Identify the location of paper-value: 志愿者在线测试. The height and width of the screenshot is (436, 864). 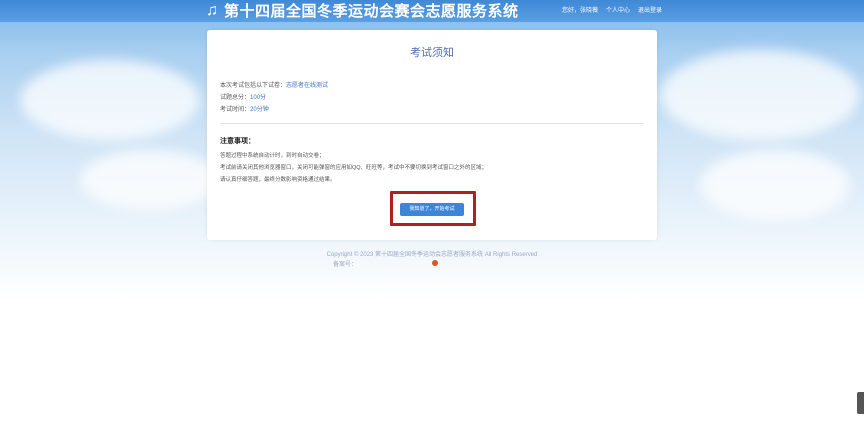
(307, 86).